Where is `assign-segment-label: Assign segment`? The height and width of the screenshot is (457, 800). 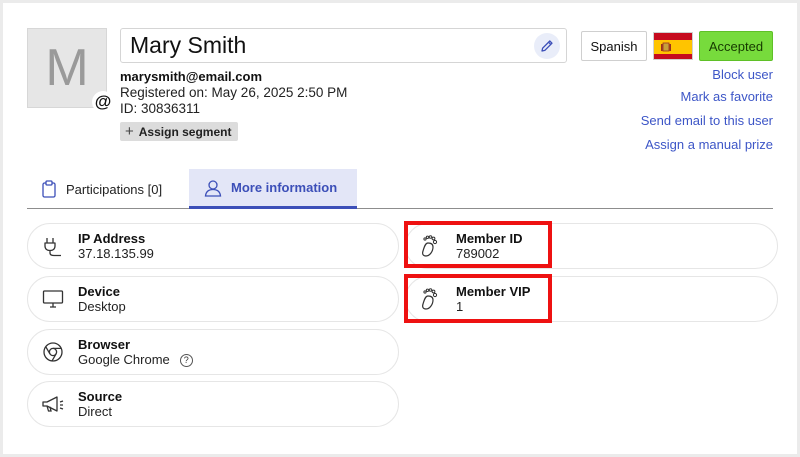 assign-segment-label: Assign segment is located at coordinates (185, 131).